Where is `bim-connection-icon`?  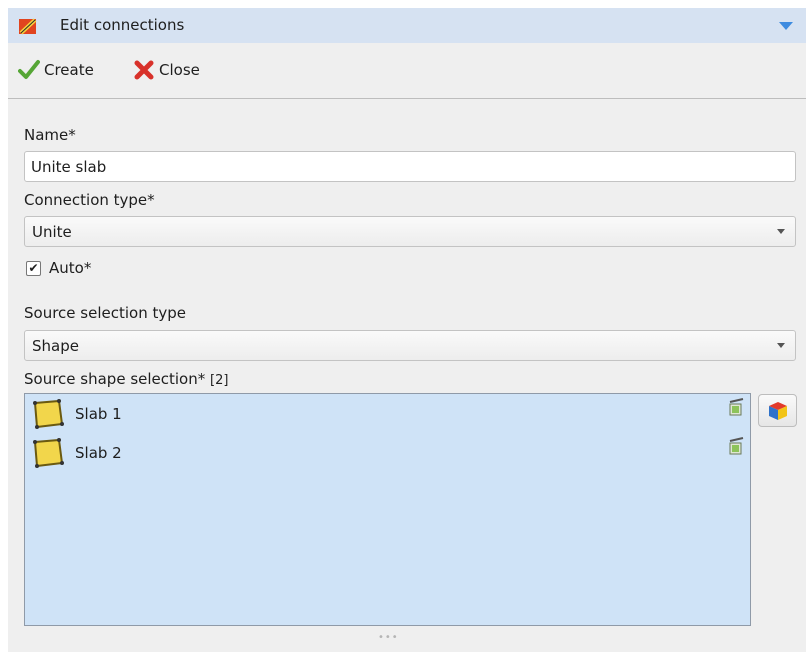
bim-connection-icon is located at coordinates (28, 26).